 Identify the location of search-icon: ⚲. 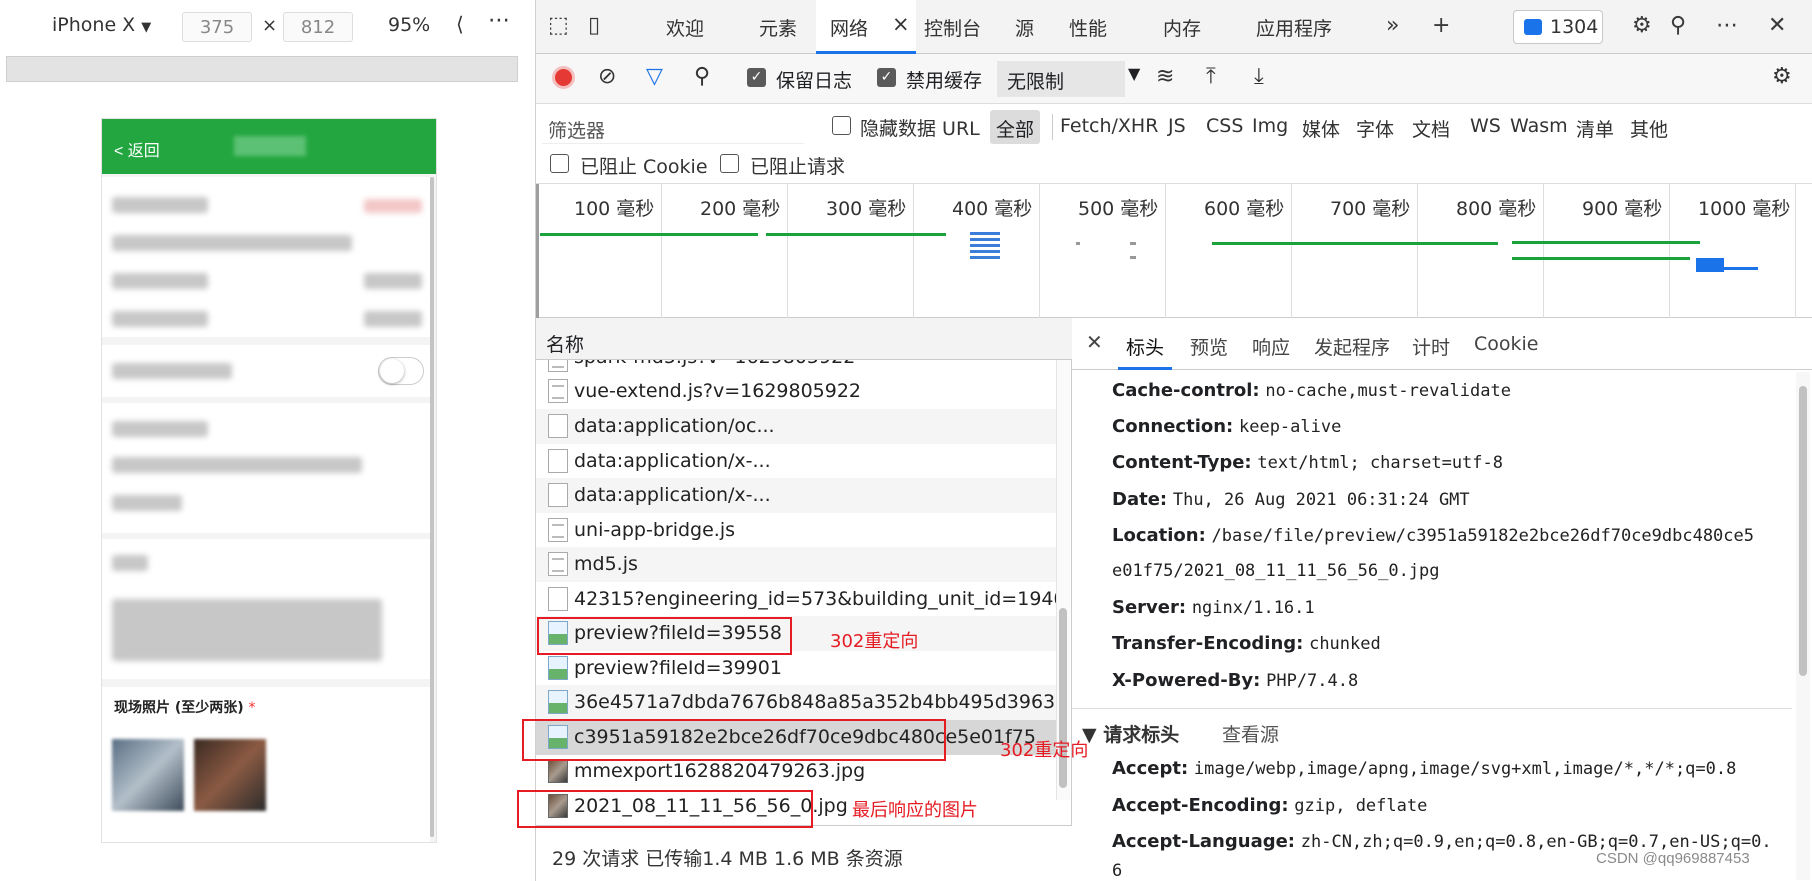
(702, 76).